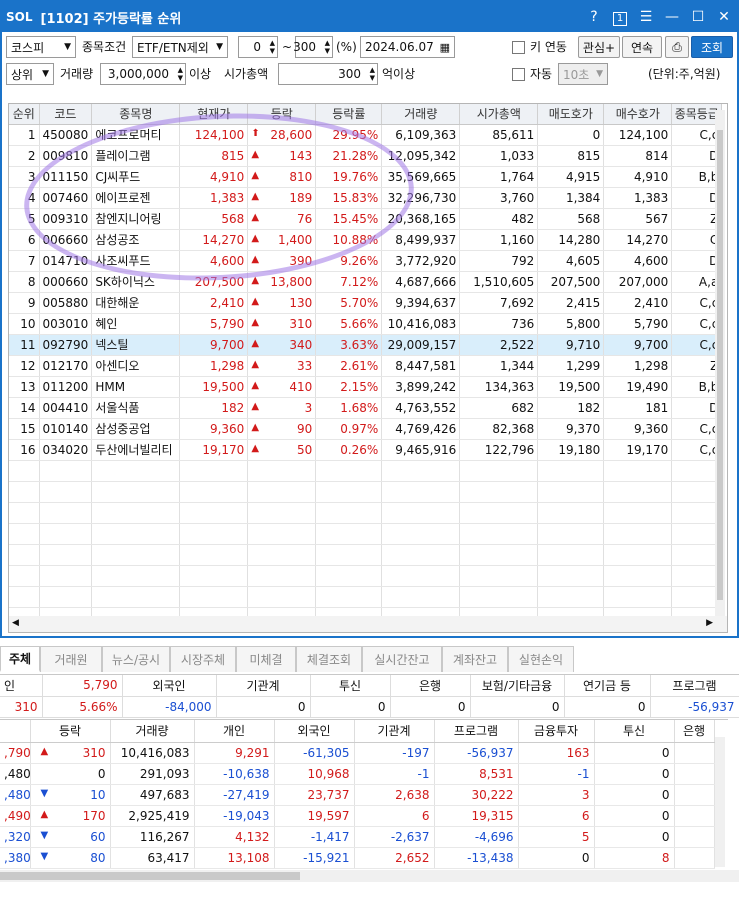 This screenshot has height=897, width=739. What do you see at coordinates (313, 47) in the screenshot?
I see `to-spinner: 300 ▲ ▼` at bounding box center [313, 47].